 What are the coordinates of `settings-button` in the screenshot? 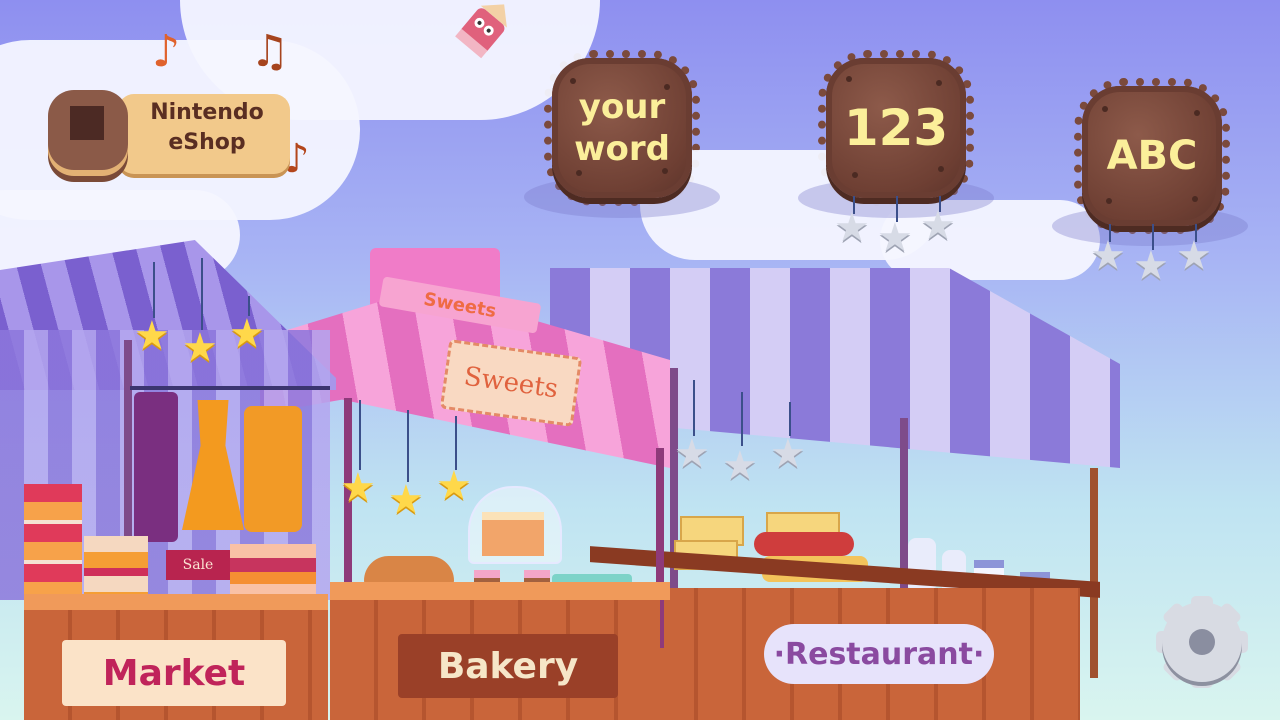 It's located at (1202, 642).